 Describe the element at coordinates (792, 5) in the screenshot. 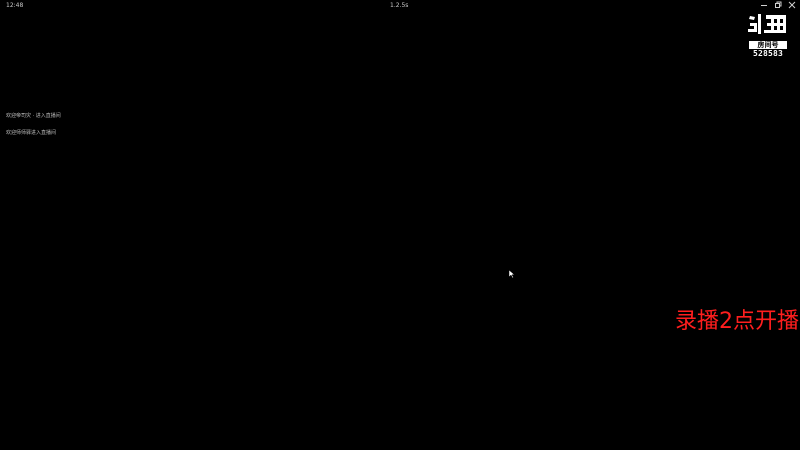

I see `close-icon` at that location.